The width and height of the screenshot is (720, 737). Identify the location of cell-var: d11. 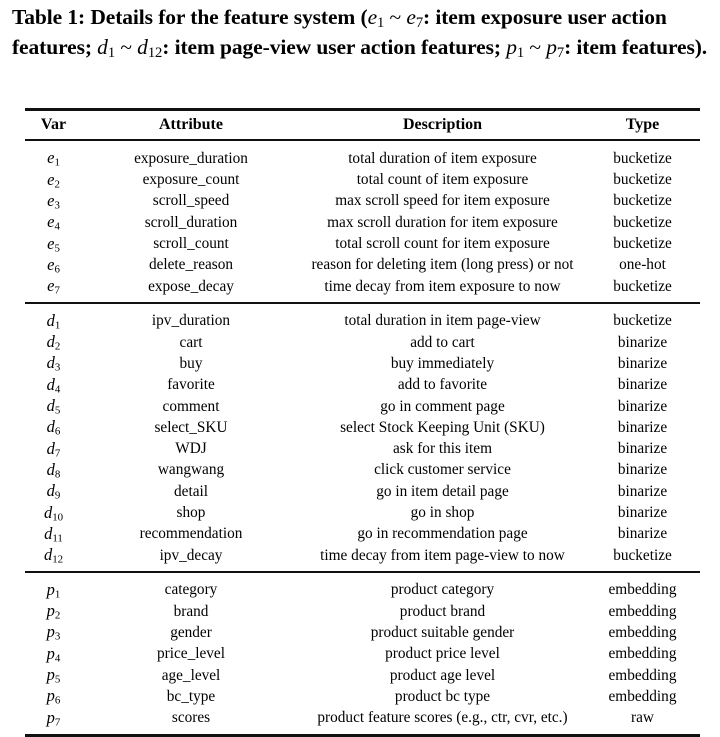
(53, 534).